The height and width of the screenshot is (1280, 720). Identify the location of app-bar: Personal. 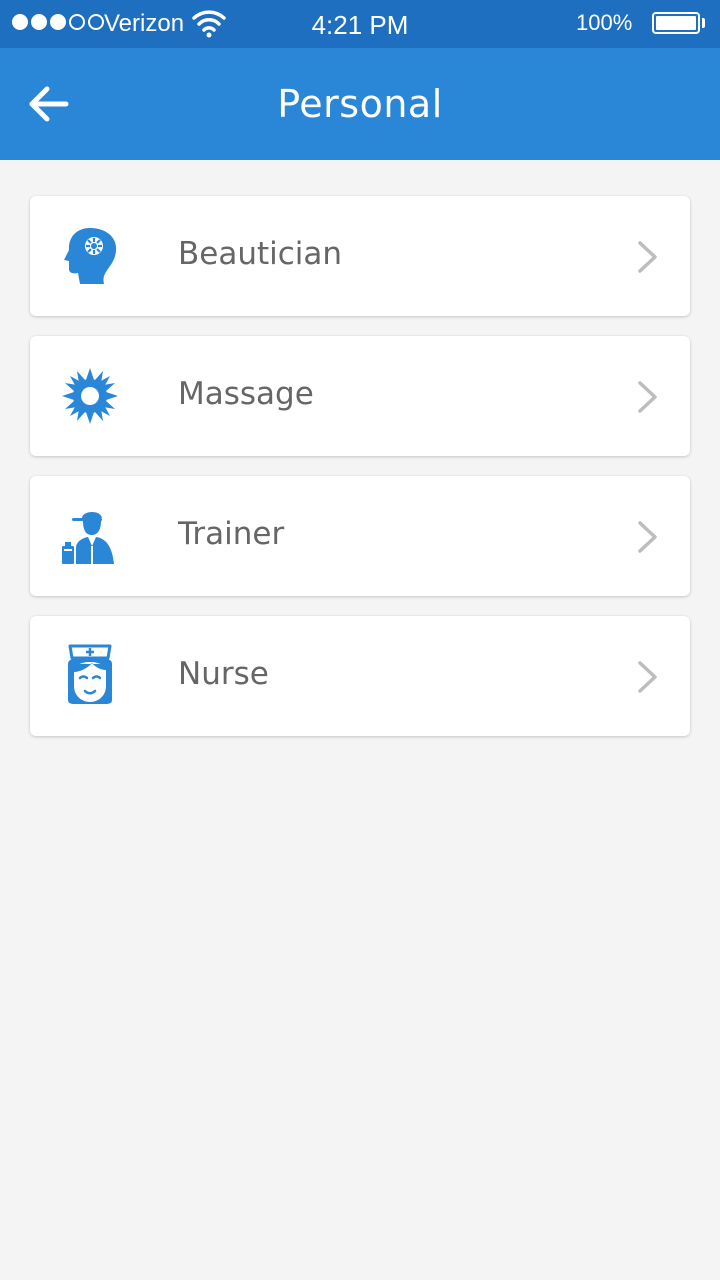
(360, 104).